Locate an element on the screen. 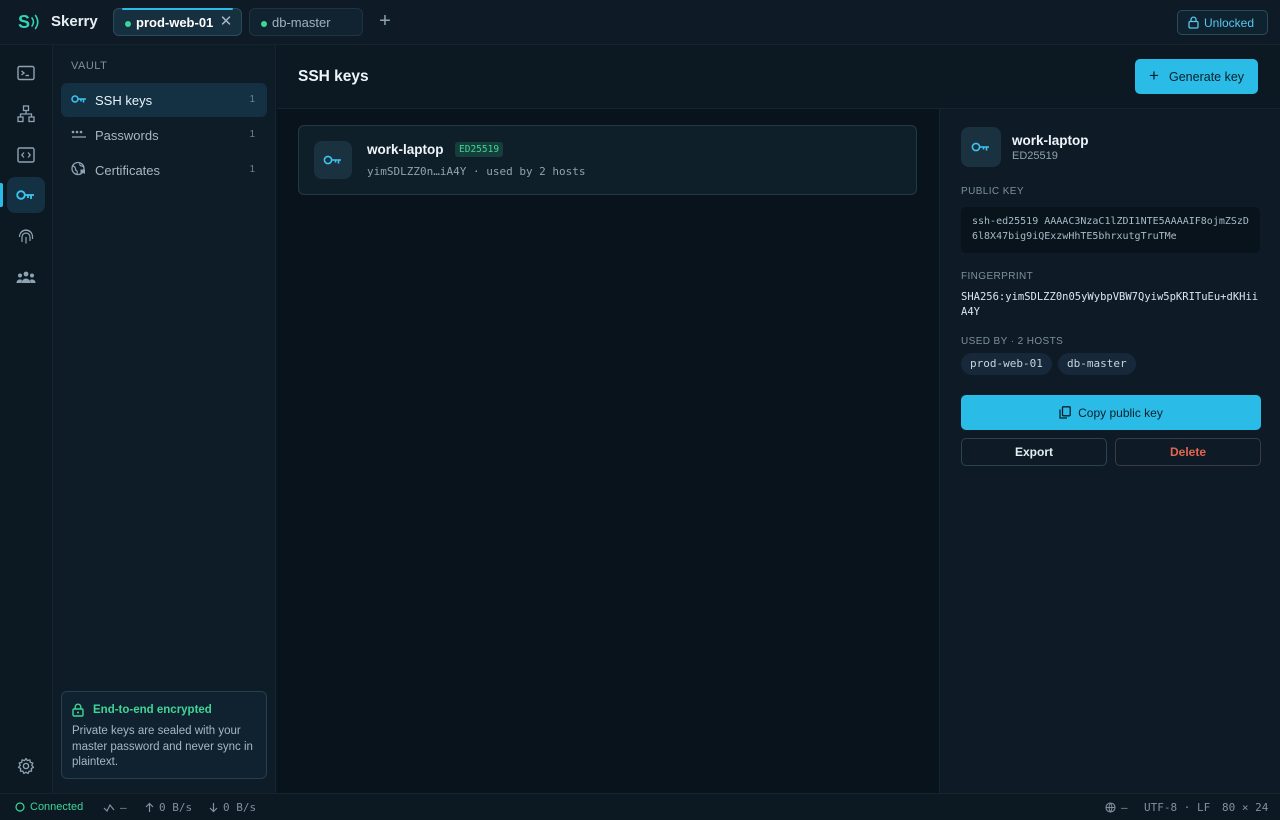  vault-lock-button: Unlocked is located at coordinates (1222, 22).